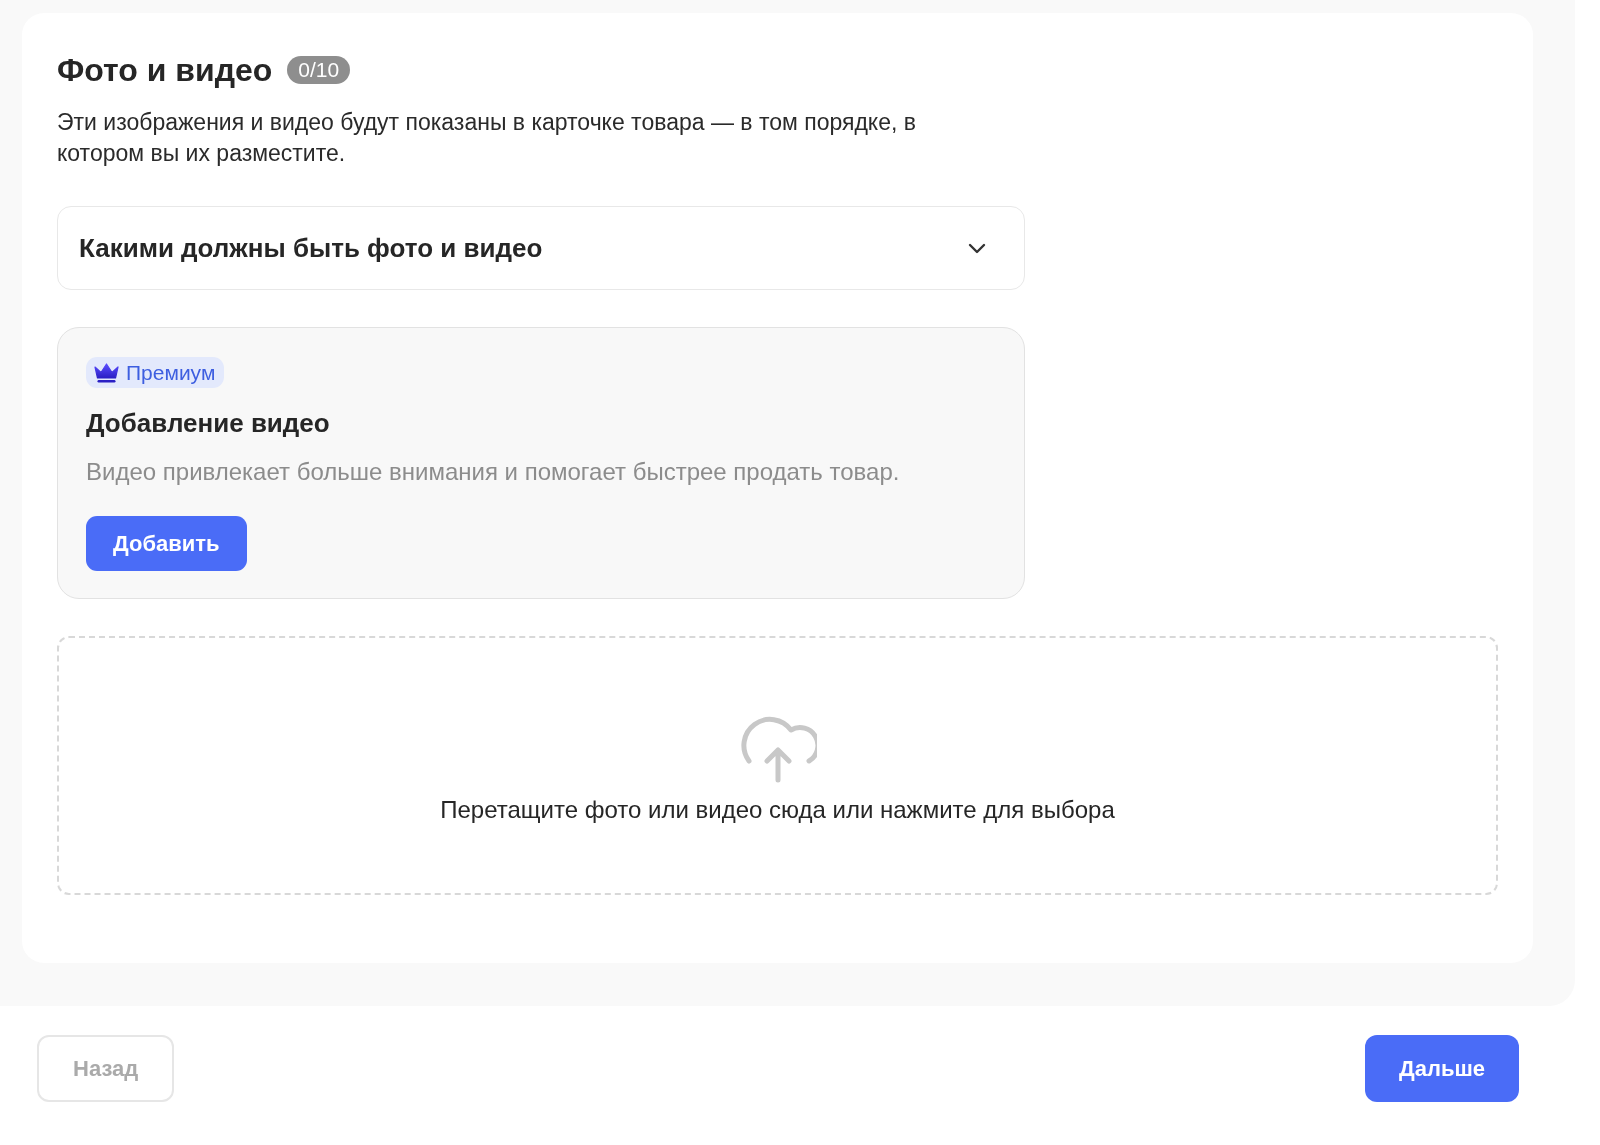  Describe the element at coordinates (541, 248) in the screenshot. I see `accordion-header: Какими должны быть фото и видео` at that location.